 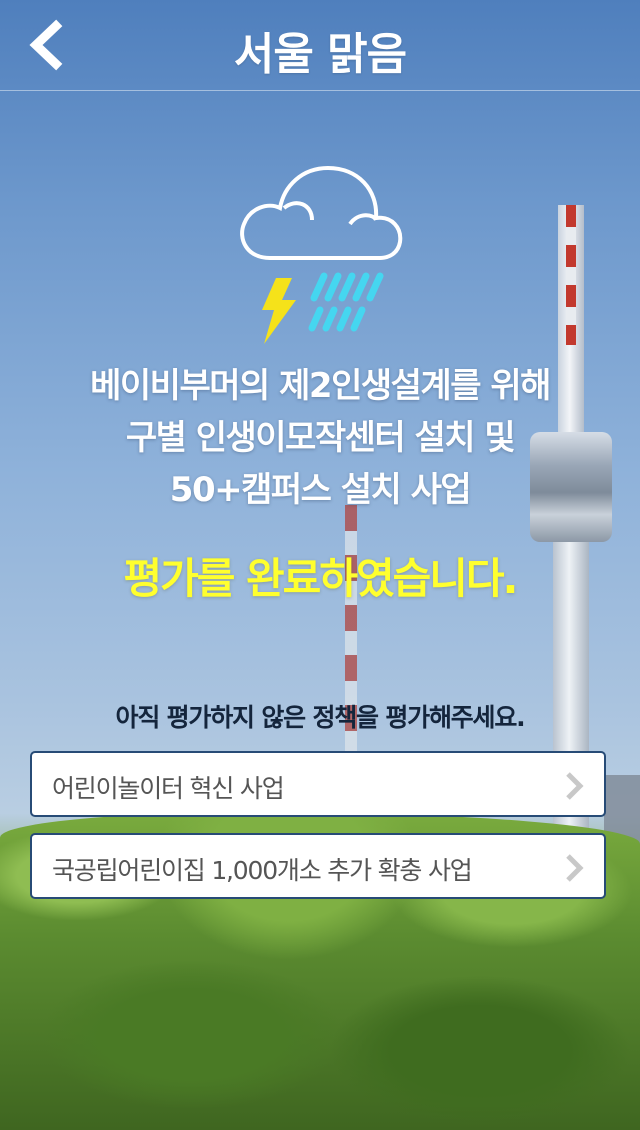 What do you see at coordinates (318, 784) in the screenshot?
I see `unrated-policy-item: 어린이놀이터 혁신 사업` at bounding box center [318, 784].